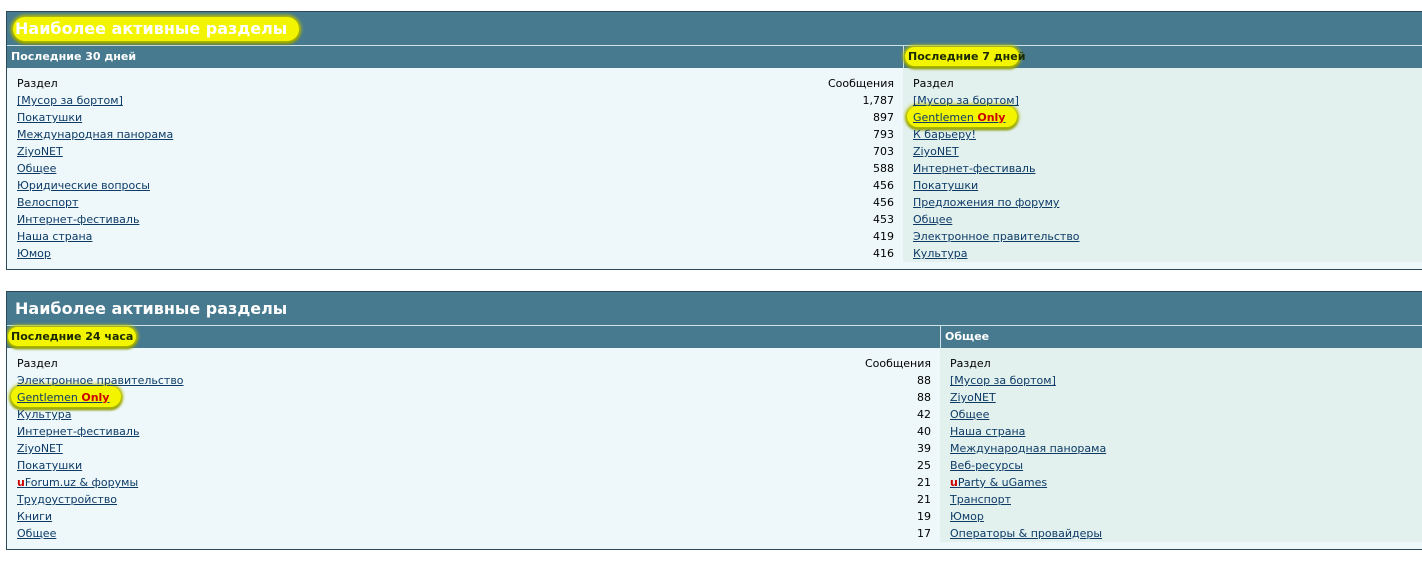 Image resolution: width=1422 pixels, height=578 pixels. I want to click on list-item: uParty & uGames, so click(1181, 482).